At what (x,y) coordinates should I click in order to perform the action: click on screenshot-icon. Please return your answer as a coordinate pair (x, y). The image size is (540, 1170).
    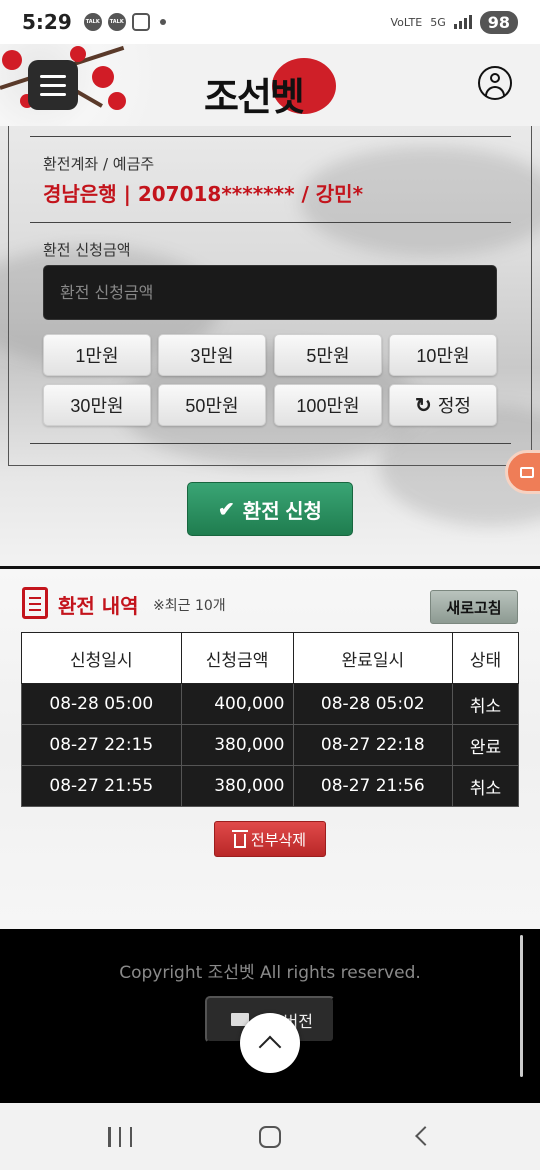
    Looking at the image, I should click on (140, 22).